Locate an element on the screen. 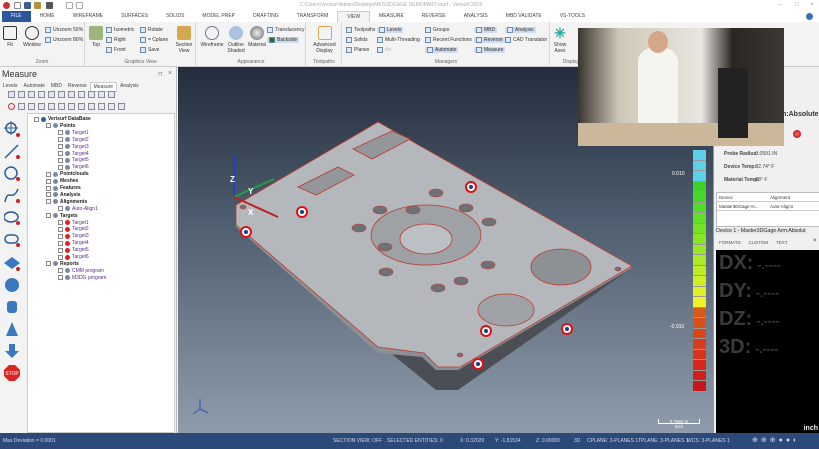  pin-icon: ⊓ is located at coordinates (160, 74).